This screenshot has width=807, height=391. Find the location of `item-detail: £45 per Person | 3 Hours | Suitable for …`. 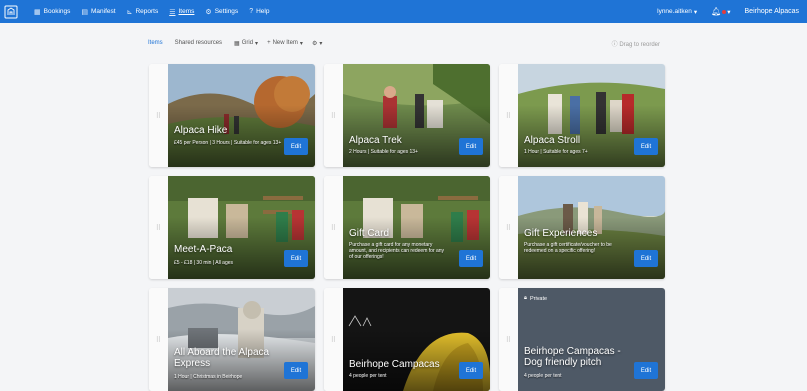

item-detail: £45 per Person | 3 Hours | Suitable for … is located at coordinates (228, 143).